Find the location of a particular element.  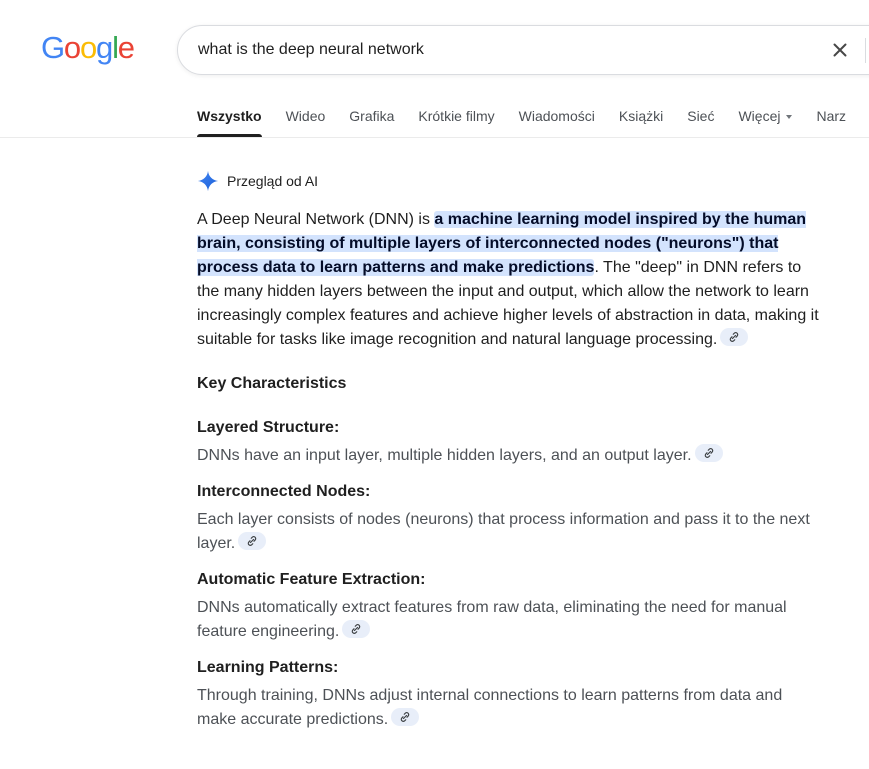

tab-label: Wideo is located at coordinates (305, 116).